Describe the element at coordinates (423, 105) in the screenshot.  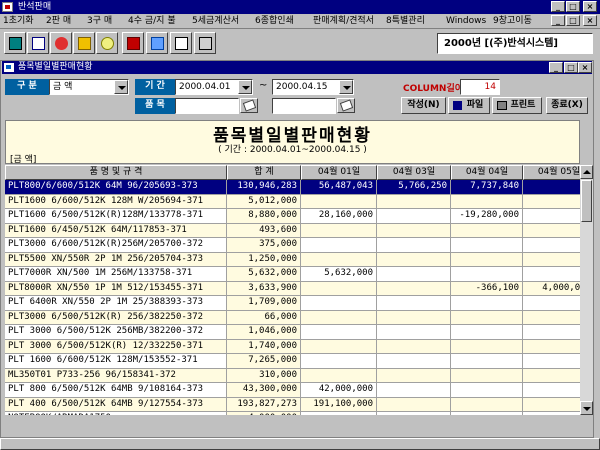
I see `create-button: 작성(N)` at that location.